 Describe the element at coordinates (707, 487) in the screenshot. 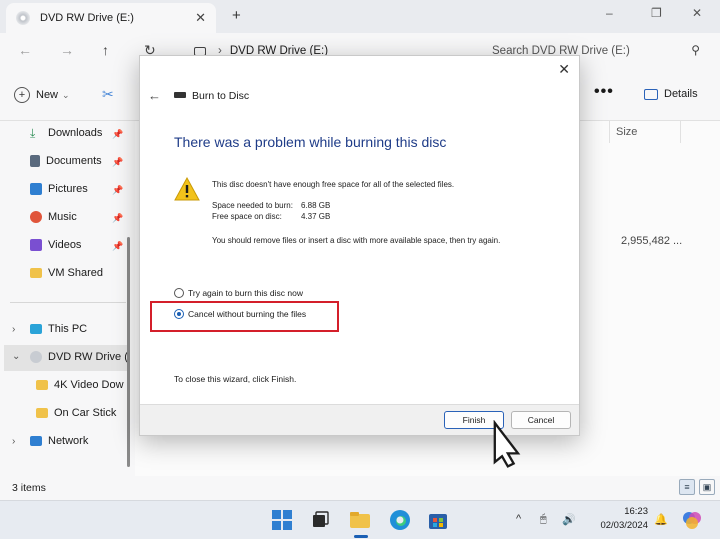

I see `tiles-view-icon: ▣` at that location.